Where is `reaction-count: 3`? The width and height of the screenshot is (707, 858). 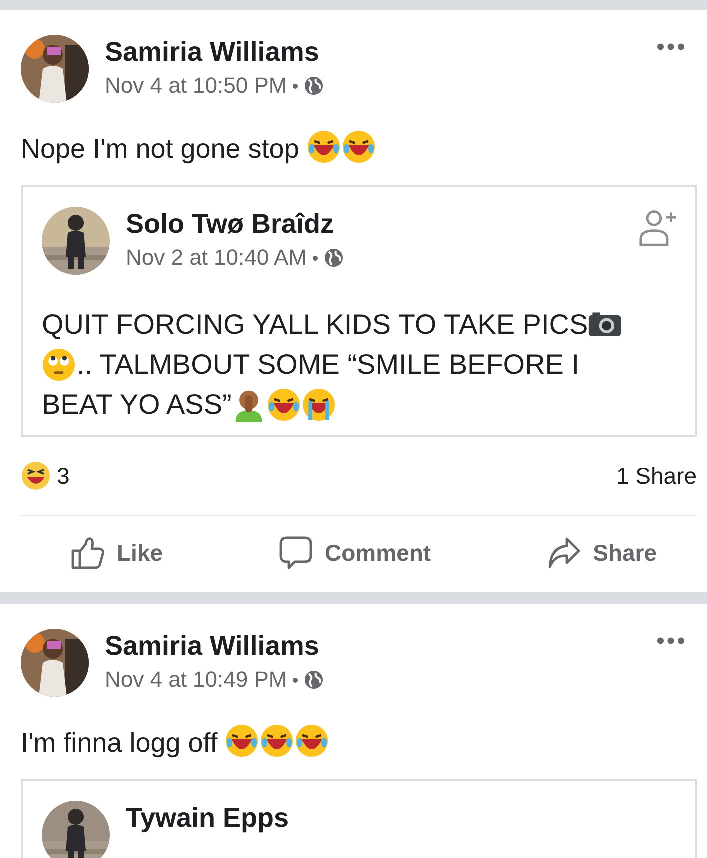
reaction-count: 3 is located at coordinates (63, 476).